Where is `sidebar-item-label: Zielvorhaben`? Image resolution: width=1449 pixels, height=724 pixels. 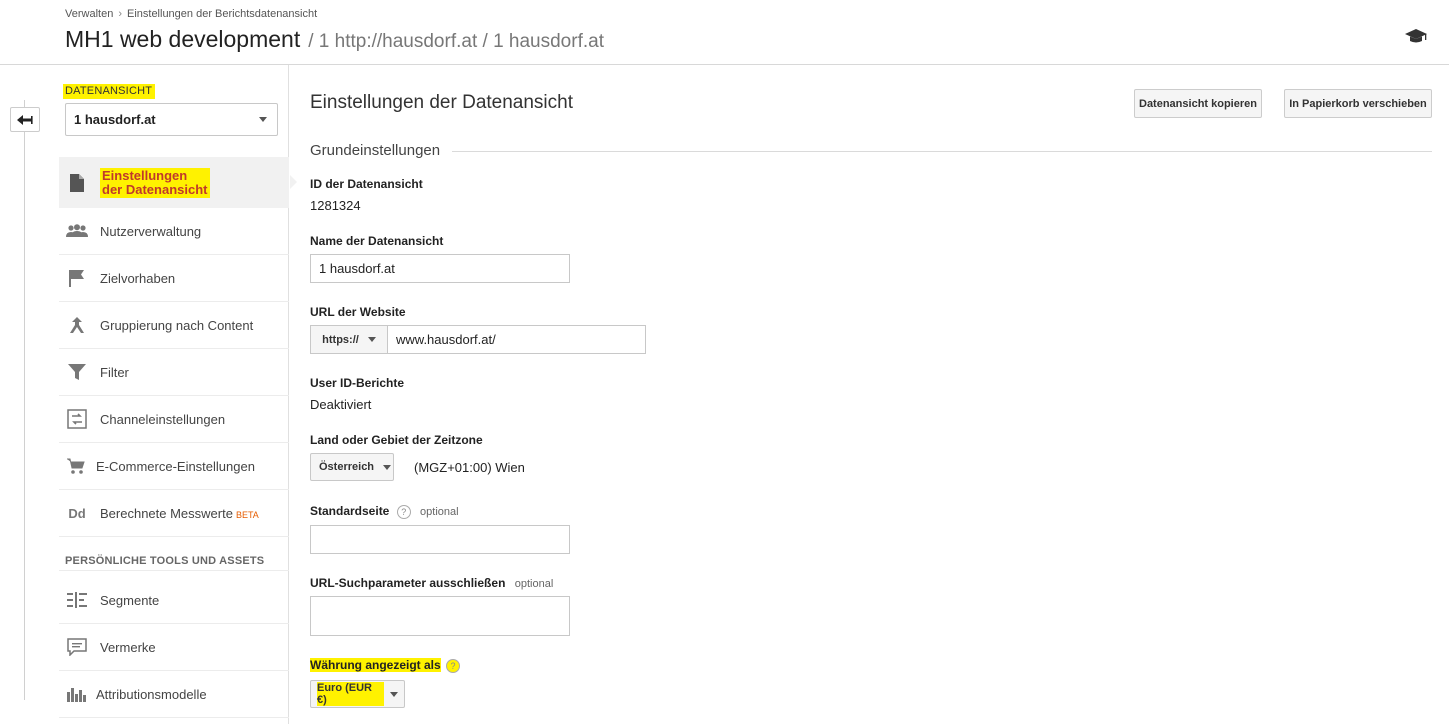 sidebar-item-label: Zielvorhaben is located at coordinates (138, 278).